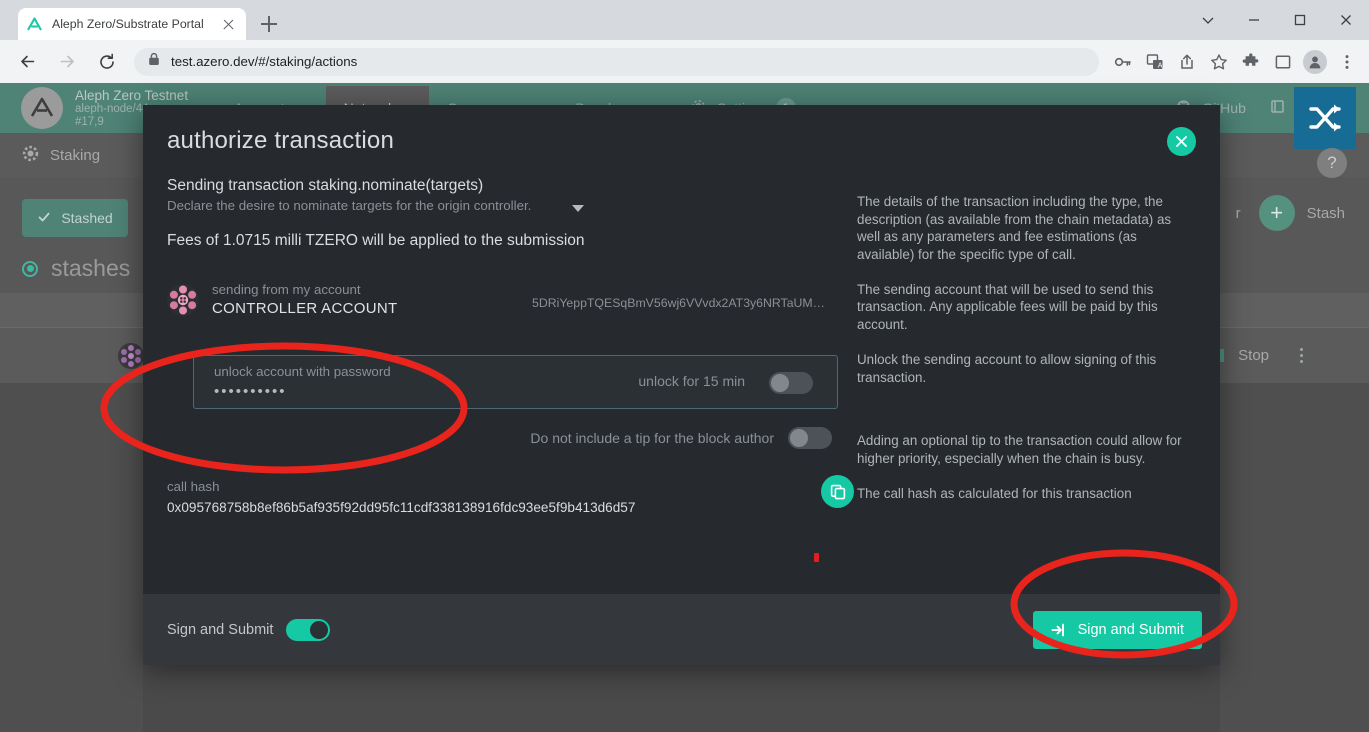 Image resolution: width=1369 pixels, height=732 pixels. I want to click on chain-name: Aleph Zero Testnet, so click(132, 95).